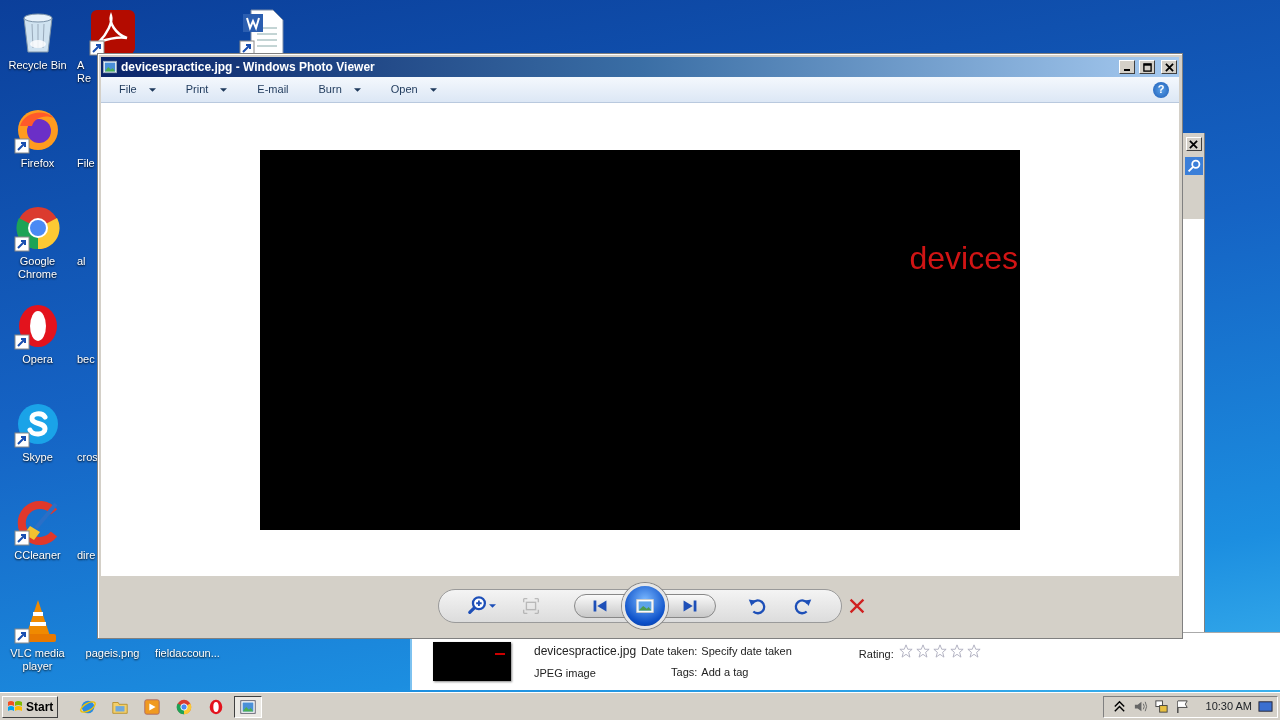 This screenshot has width=1280, height=720. I want to click on taskbar-button, so click(248, 706).